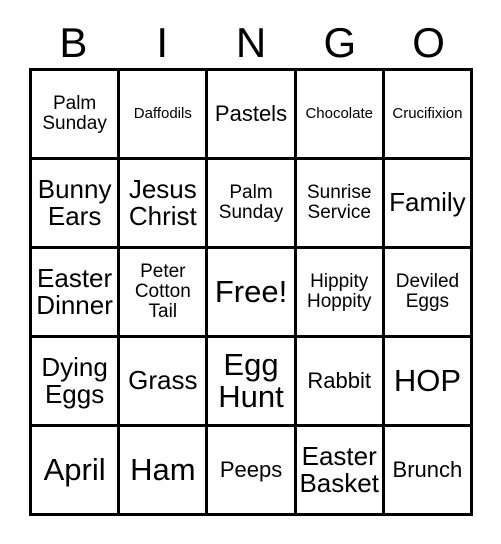 The width and height of the screenshot is (501, 544). Describe the element at coordinates (162, 42) in the screenshot. I see `header-letter-i: I` at that location.